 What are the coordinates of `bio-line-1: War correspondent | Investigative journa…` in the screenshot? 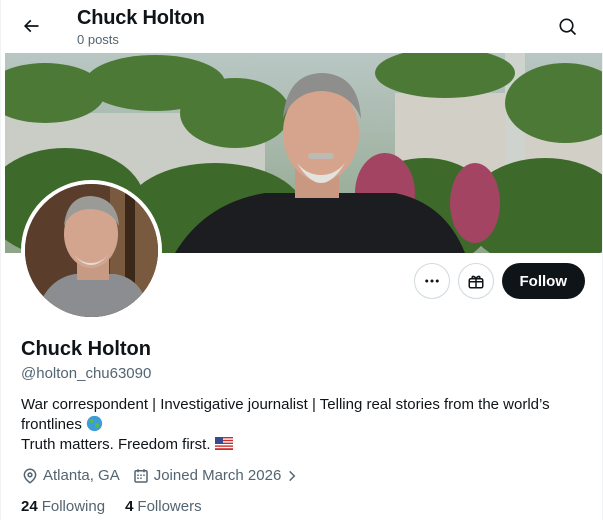 It's located at (285, 404).